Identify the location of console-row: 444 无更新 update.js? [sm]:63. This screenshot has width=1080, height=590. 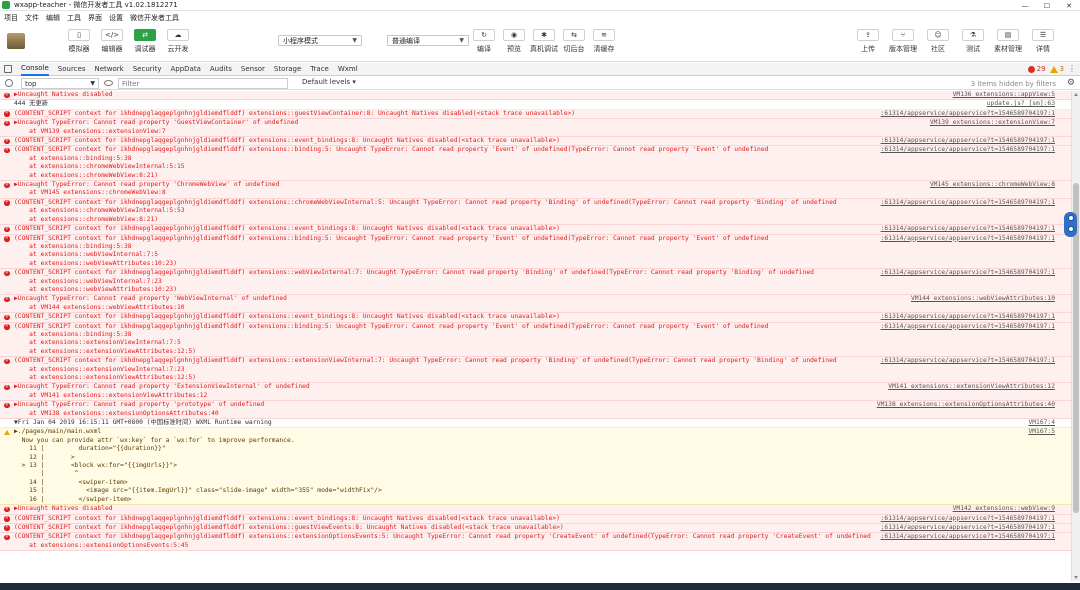
(535, 105).